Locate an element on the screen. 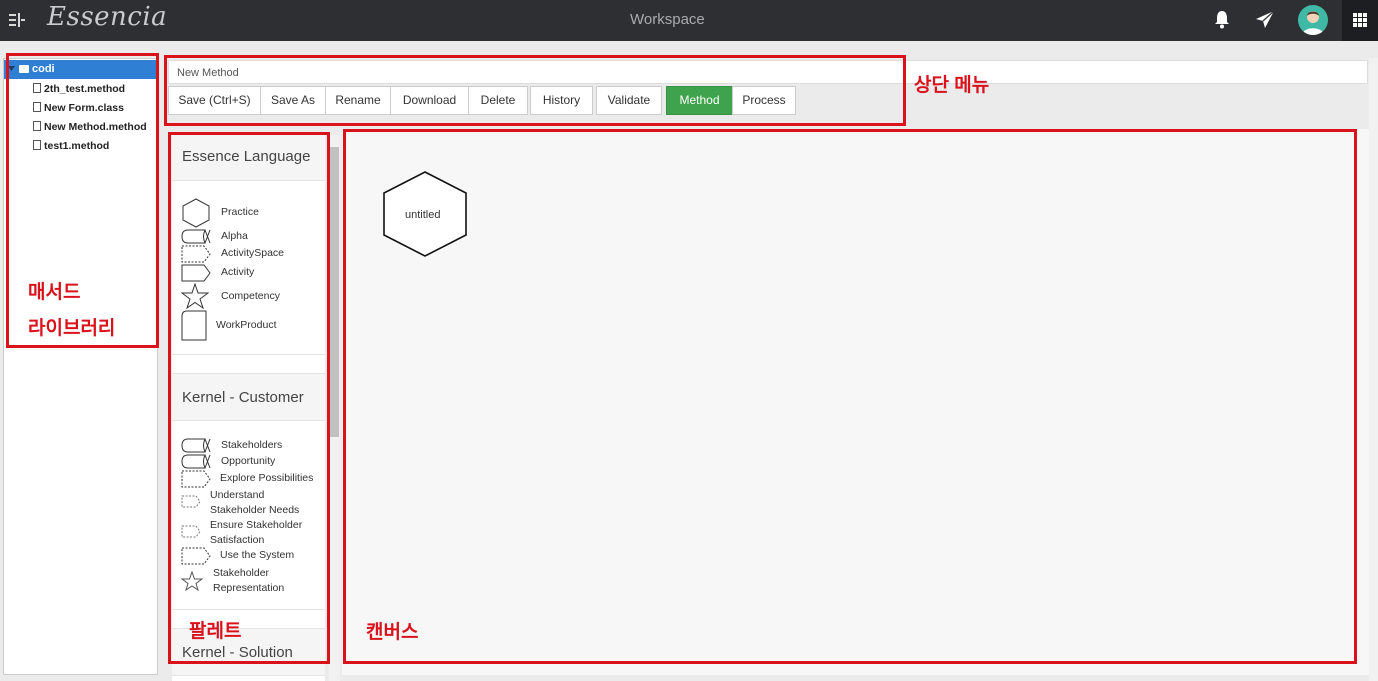 This screenshot has width=1378, height=681. page-title: Workspace is located at coordinates (667, 19).